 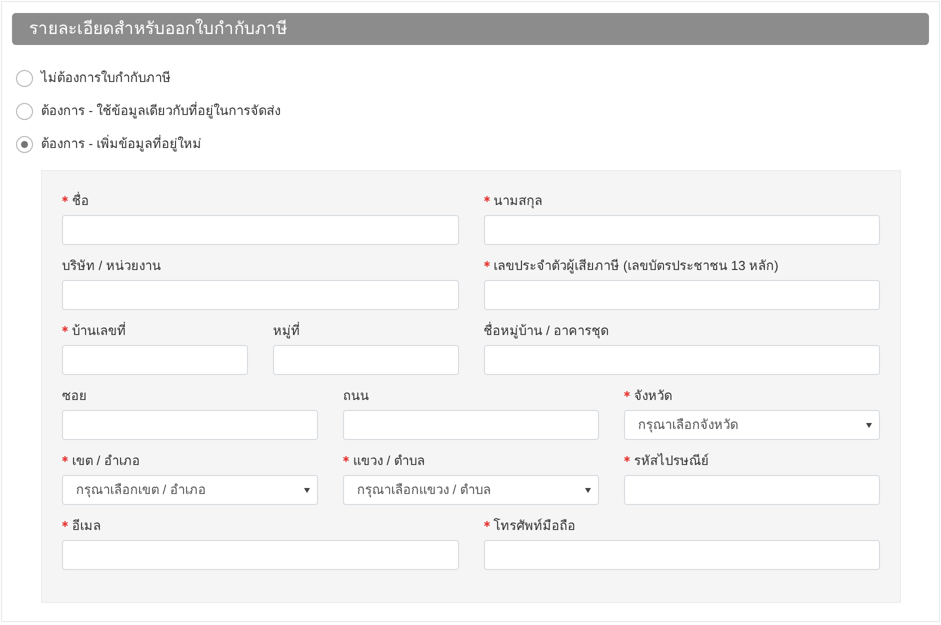 I want to click on field-label: โทรศัพท์มือถือ, so click(x=535, y=526).